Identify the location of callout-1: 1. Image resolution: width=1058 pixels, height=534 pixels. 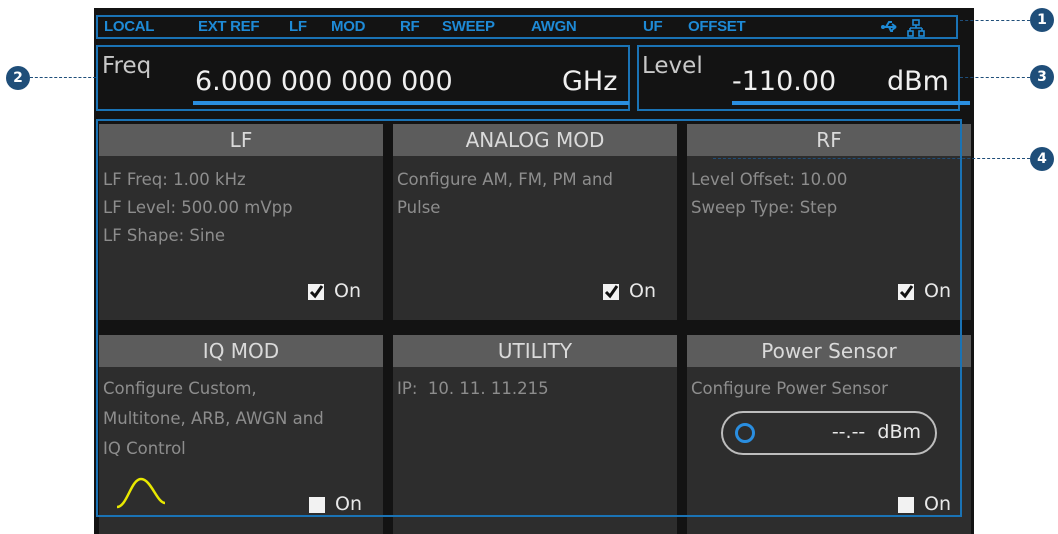
(1042, 20).